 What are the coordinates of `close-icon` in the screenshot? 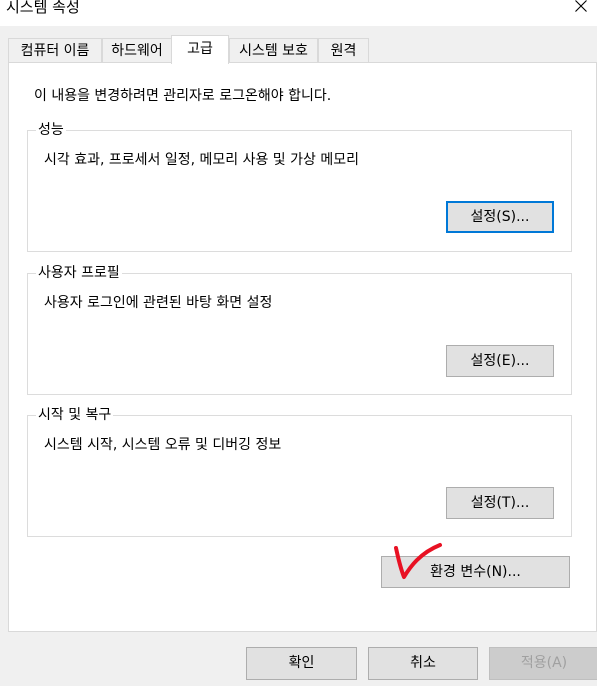 It's located at (581, 6).